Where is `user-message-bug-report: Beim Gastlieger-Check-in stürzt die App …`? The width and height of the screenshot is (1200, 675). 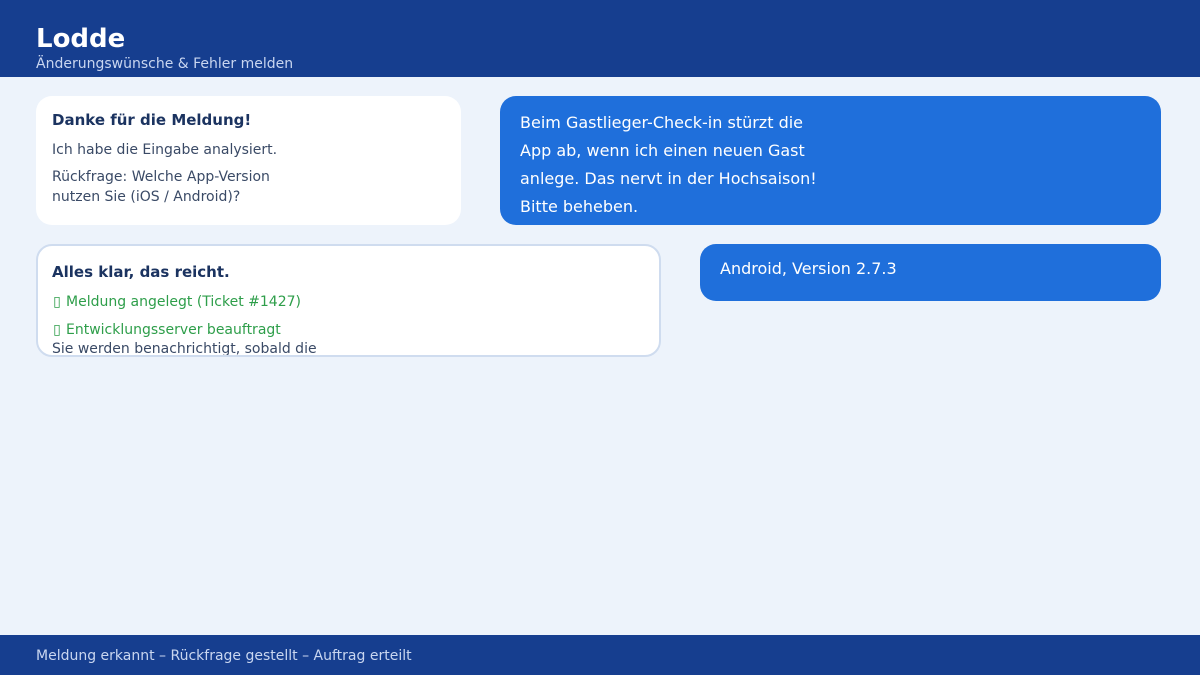 user-message-bug-report: Beim Gastlieger-Check-in stürzt die App … is located at coordinates (830, 160).